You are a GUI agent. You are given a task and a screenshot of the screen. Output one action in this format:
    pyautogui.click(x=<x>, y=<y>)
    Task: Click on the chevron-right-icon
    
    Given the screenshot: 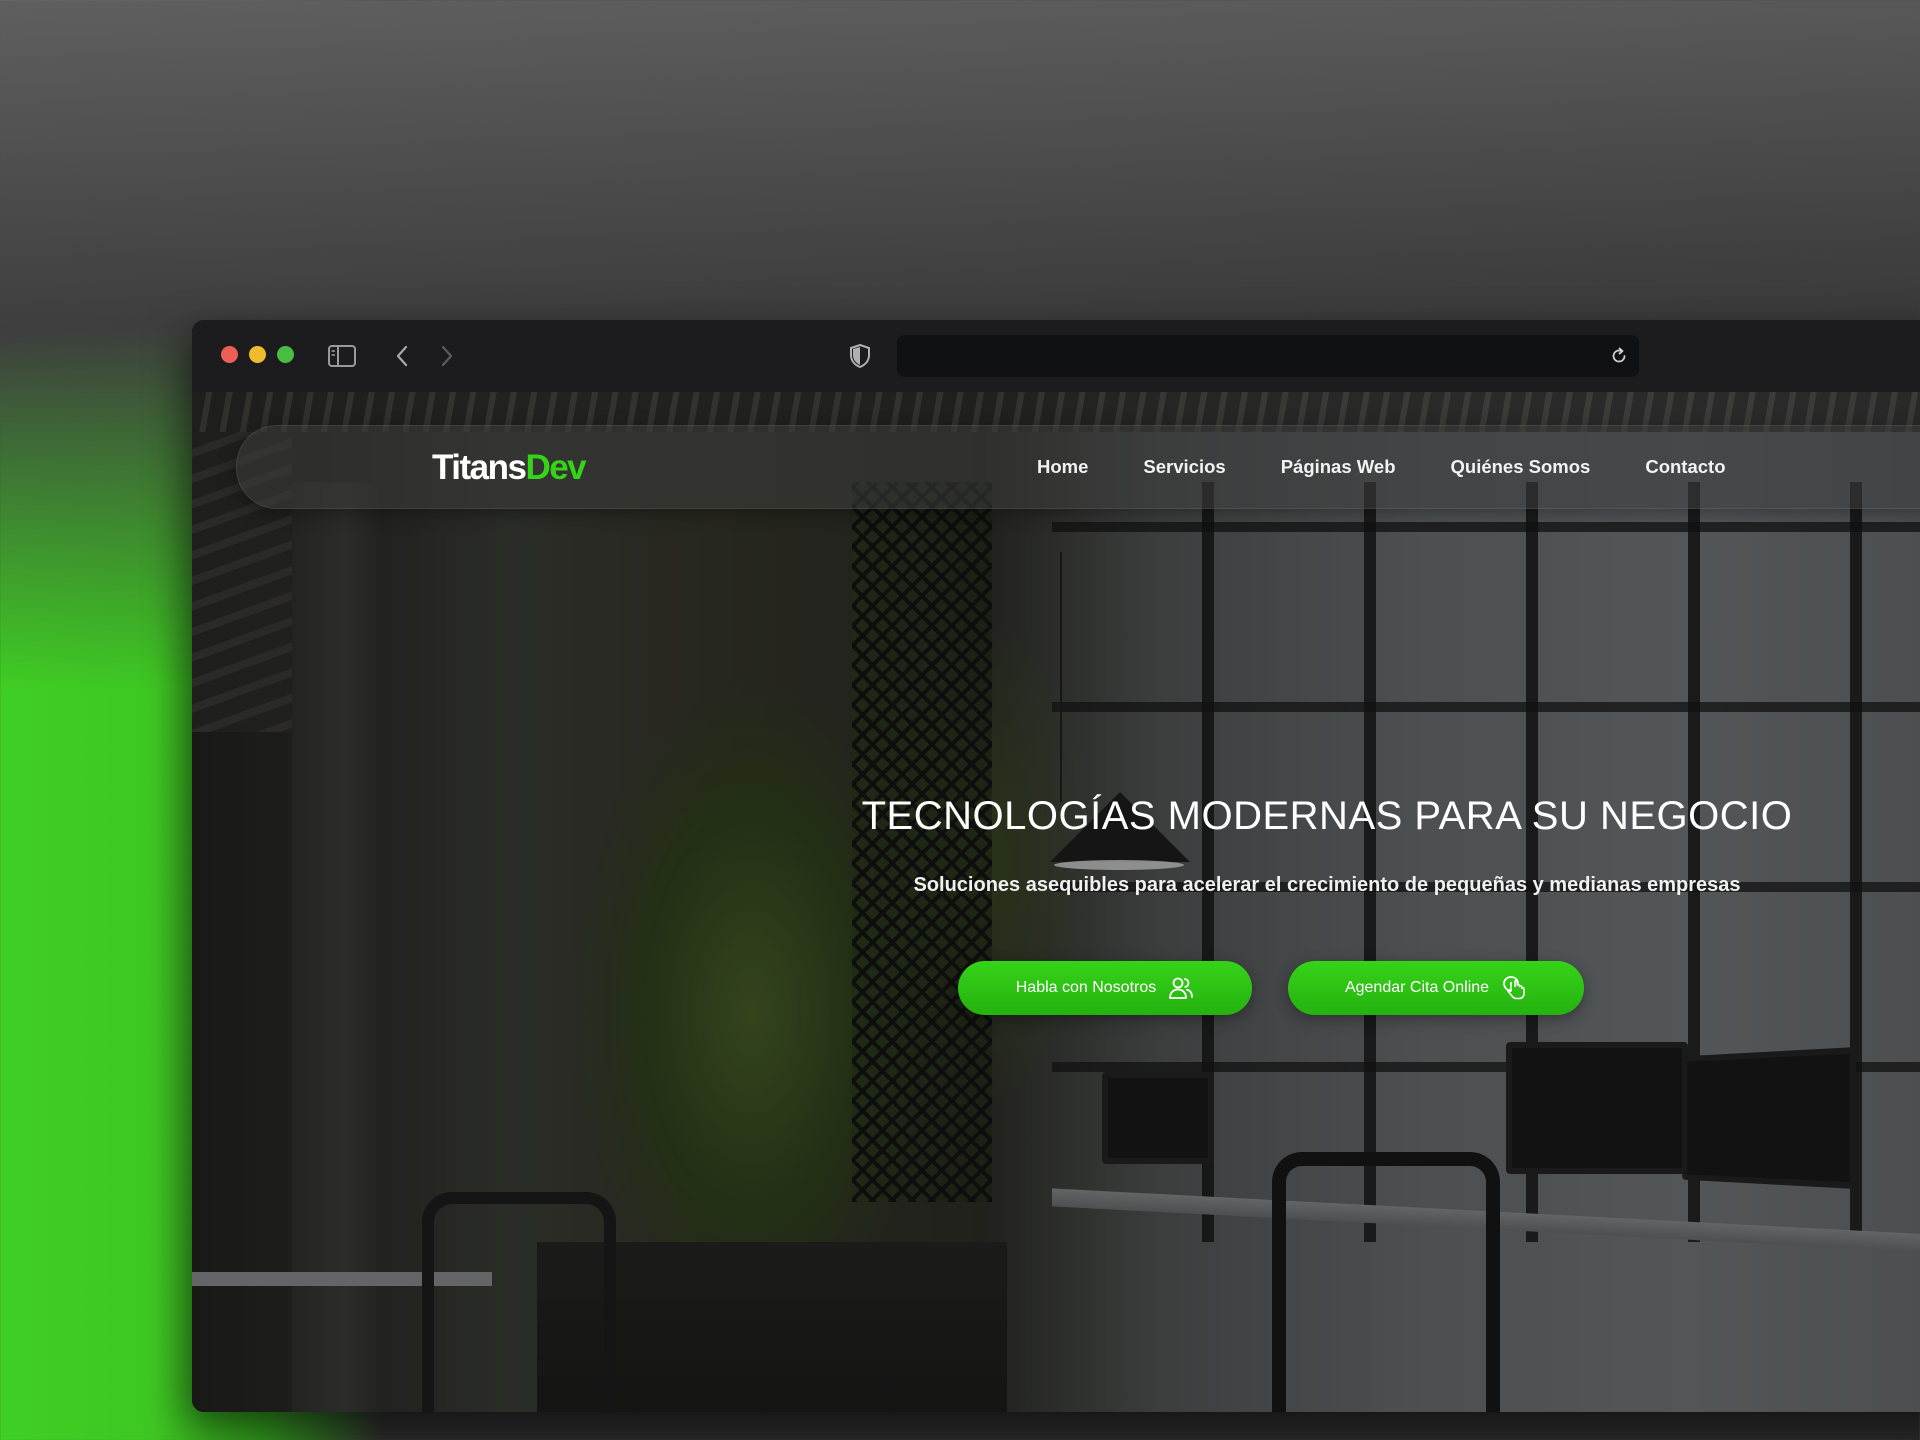 What is the action you would take?
    pyautogui.click(x=447, y=356)
    